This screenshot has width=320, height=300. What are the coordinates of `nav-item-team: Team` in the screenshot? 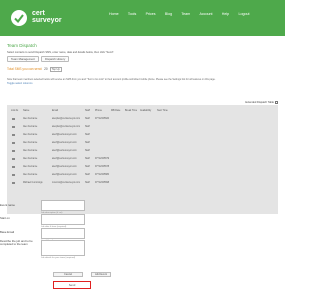 It's located at (185, 14).